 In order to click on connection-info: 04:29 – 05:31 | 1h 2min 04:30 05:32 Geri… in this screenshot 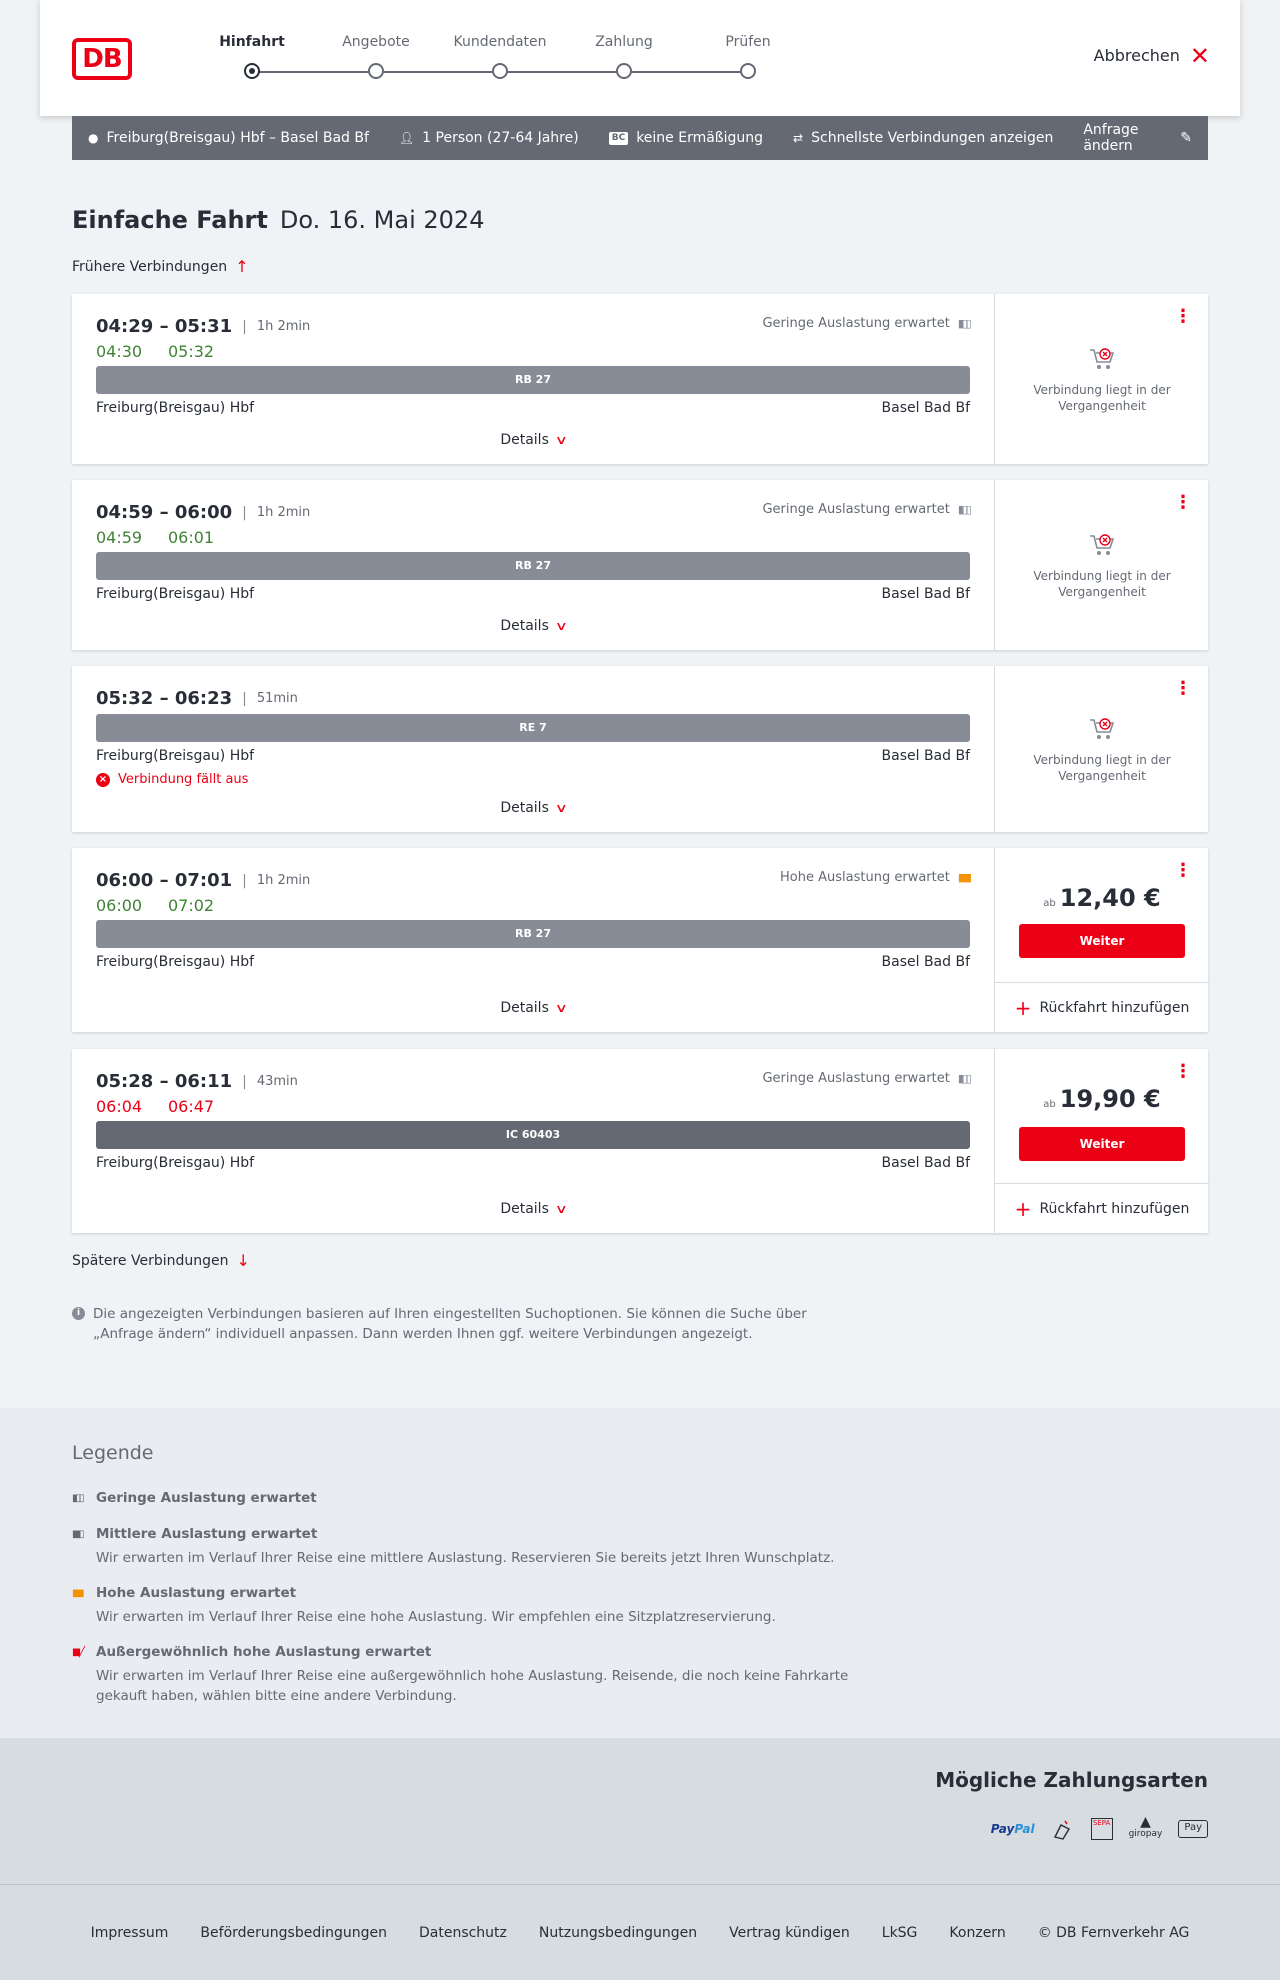, I will do `click(533, 379)`.